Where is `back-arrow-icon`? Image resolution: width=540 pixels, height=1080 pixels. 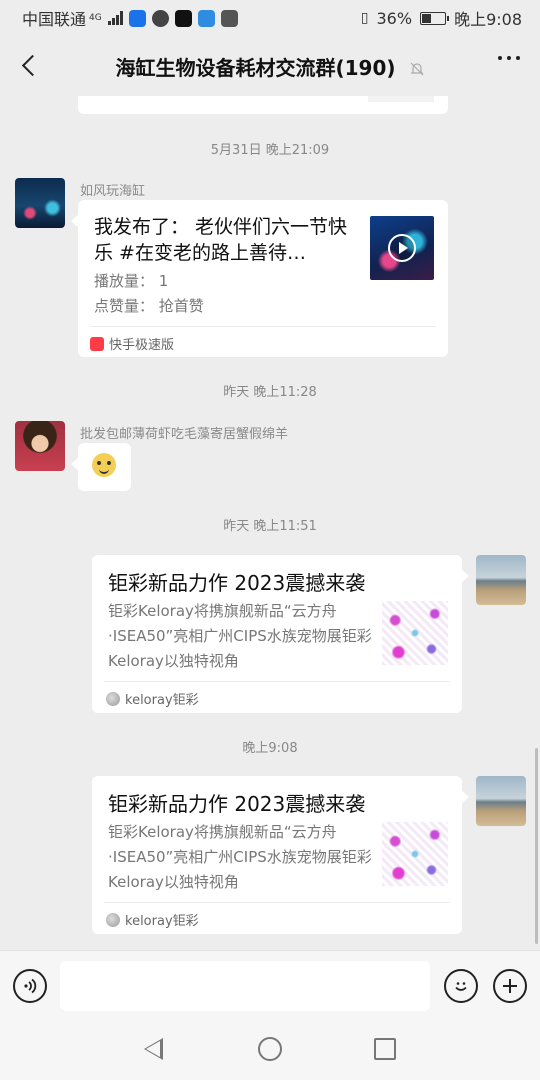 back-arrow-icon is located at coordinates (29, 65).